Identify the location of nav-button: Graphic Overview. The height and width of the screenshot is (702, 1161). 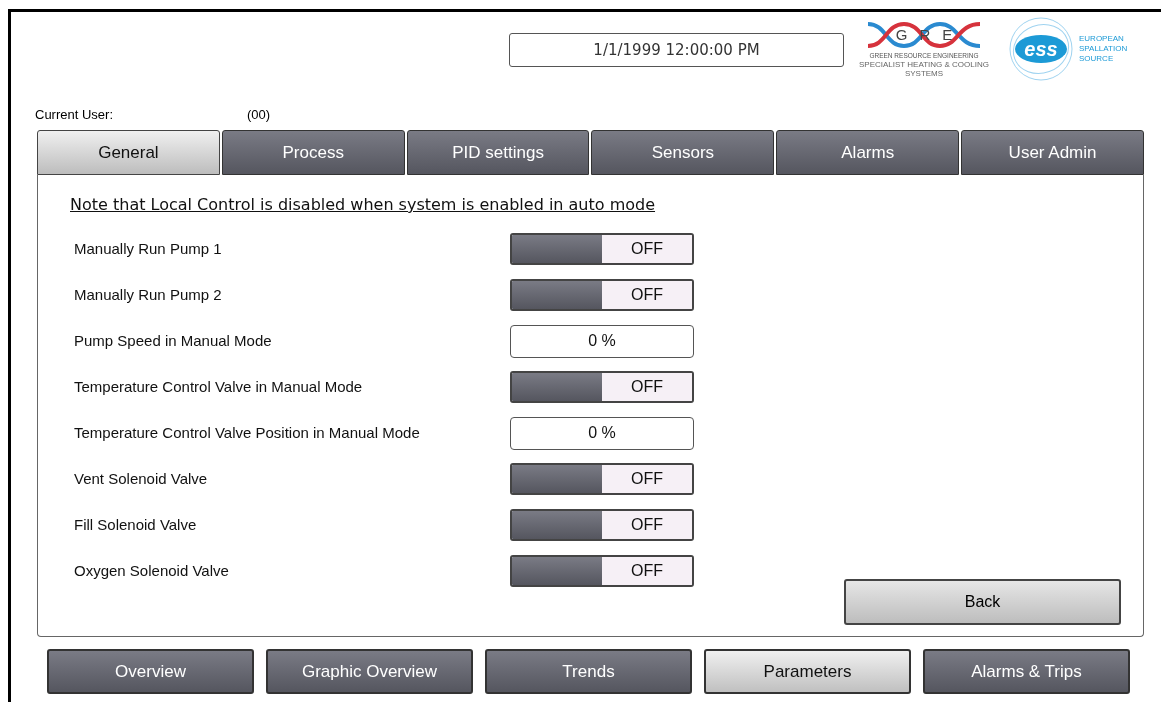
(369, 671).